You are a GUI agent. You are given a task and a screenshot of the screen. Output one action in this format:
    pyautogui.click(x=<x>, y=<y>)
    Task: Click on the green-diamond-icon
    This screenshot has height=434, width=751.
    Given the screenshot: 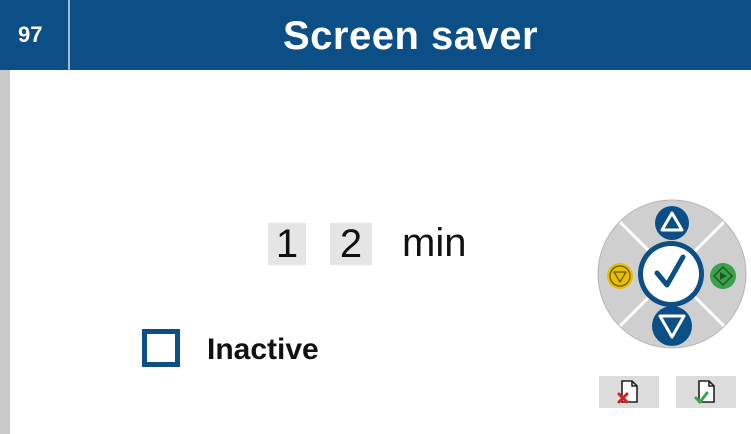 What is the action you would take?
    pyautogui.click(x=723, y=276)
    